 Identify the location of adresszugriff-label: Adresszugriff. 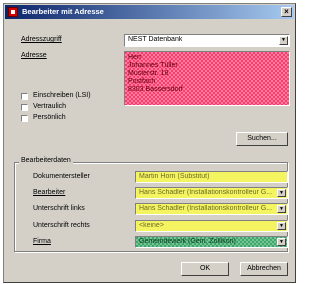
(41, 39).